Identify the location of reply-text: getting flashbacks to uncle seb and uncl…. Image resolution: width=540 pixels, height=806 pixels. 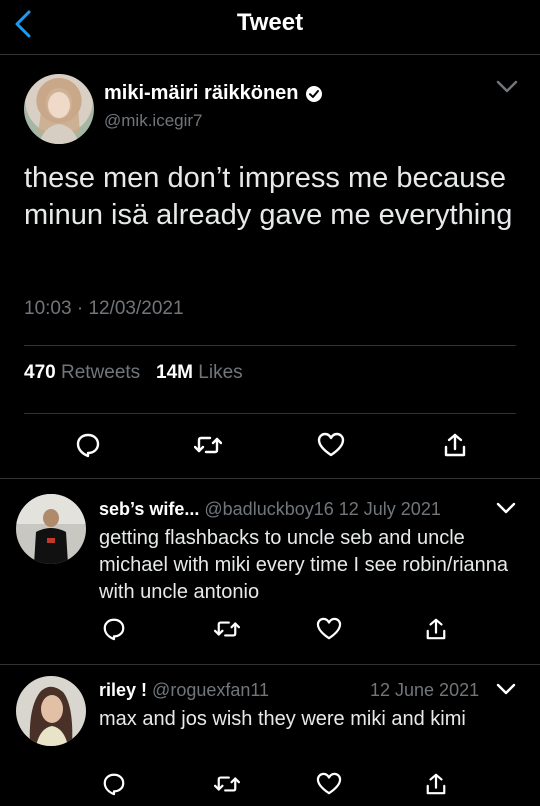
(304, 565).